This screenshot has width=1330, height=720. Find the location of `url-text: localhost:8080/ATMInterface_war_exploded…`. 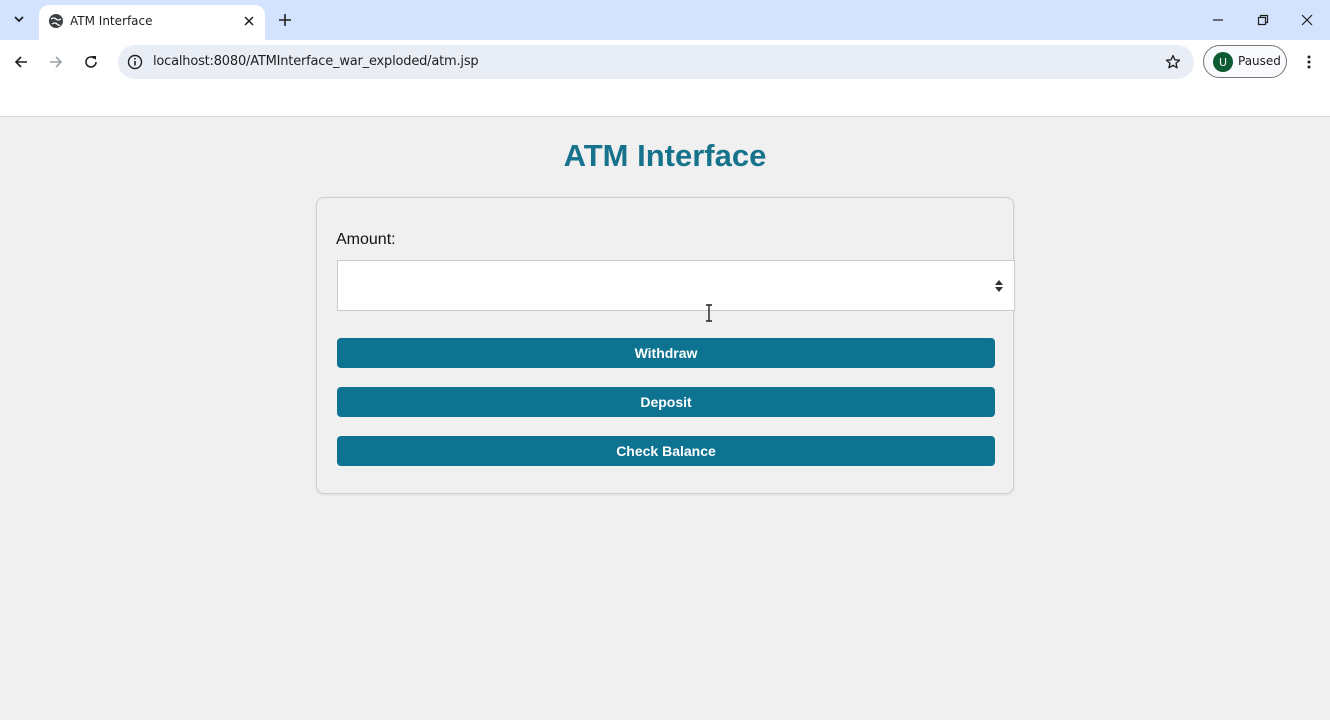

url-text: localhost:8080/ATMInterface_war_exploded… is located at coordinates (316, 61).